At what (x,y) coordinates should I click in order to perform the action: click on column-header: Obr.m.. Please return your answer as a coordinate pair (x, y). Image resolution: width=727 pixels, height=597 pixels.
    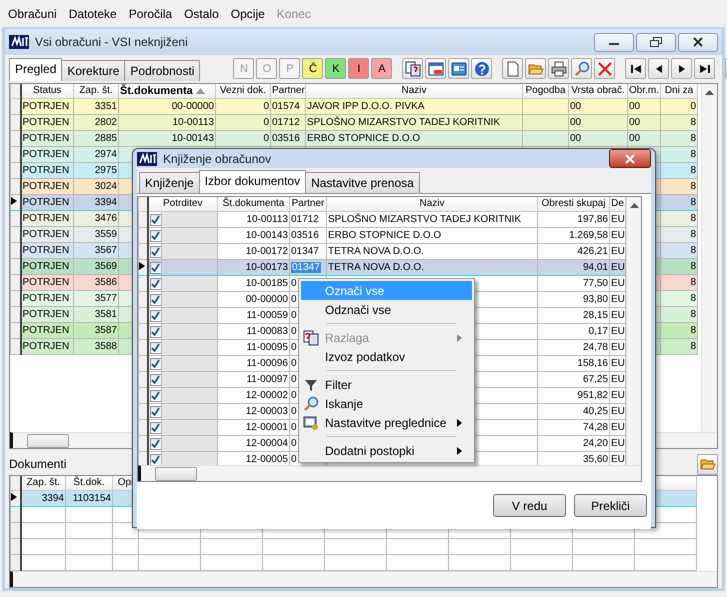
    Looking at the image, I should click on (644, 91).